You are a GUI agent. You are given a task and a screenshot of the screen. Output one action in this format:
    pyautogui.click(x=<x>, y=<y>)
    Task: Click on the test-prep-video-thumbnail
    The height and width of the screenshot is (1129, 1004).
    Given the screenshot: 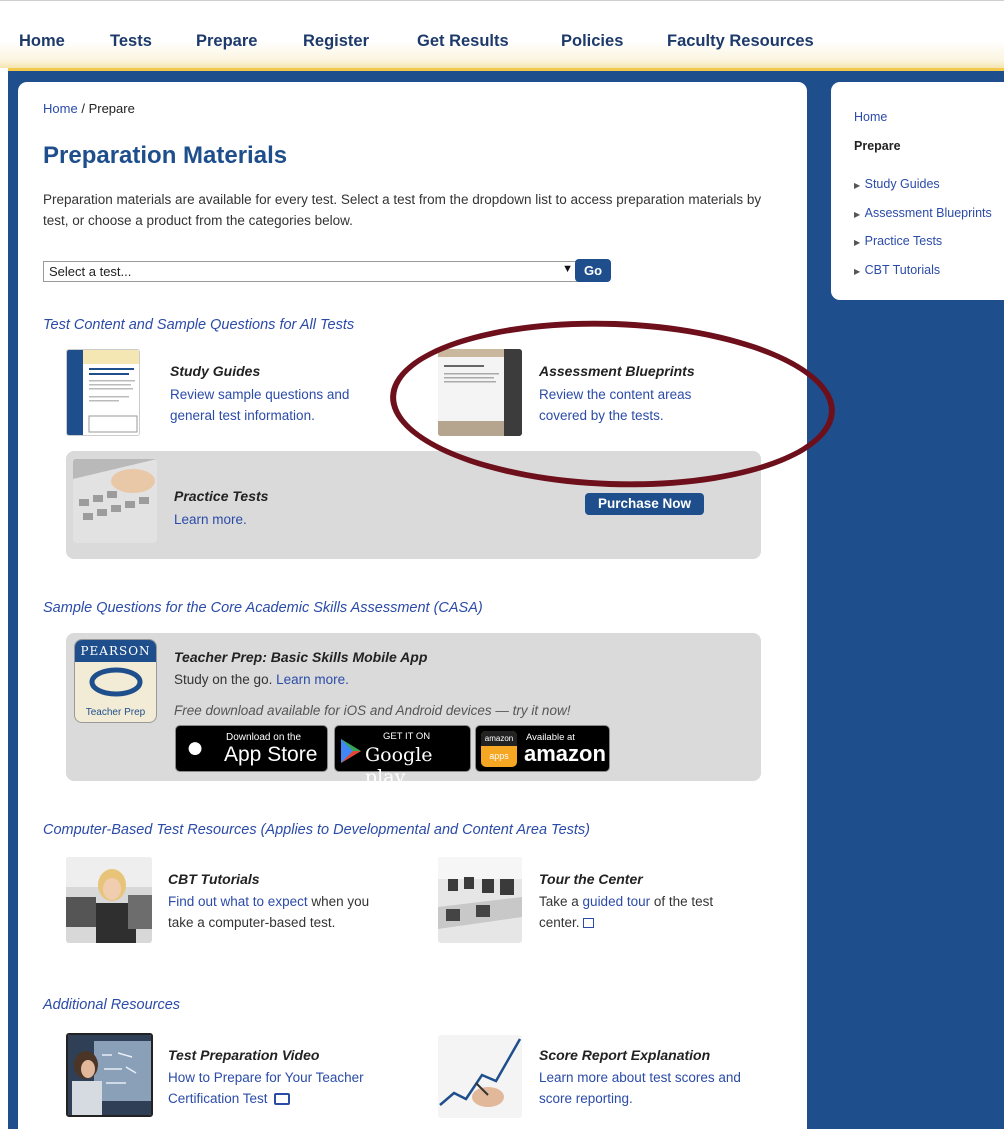 What is the action you would take?
    pyautogui.click(x=109, y=1075)
    